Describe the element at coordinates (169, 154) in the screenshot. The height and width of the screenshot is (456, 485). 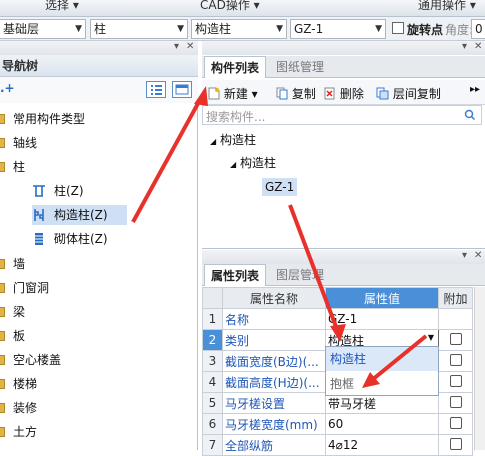
I see `arrow-to-new-button` at that location.